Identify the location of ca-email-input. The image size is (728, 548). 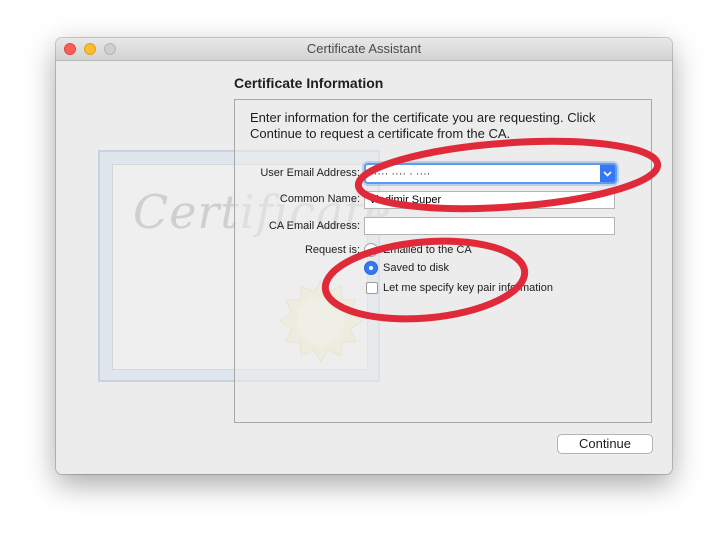
(489, 226).